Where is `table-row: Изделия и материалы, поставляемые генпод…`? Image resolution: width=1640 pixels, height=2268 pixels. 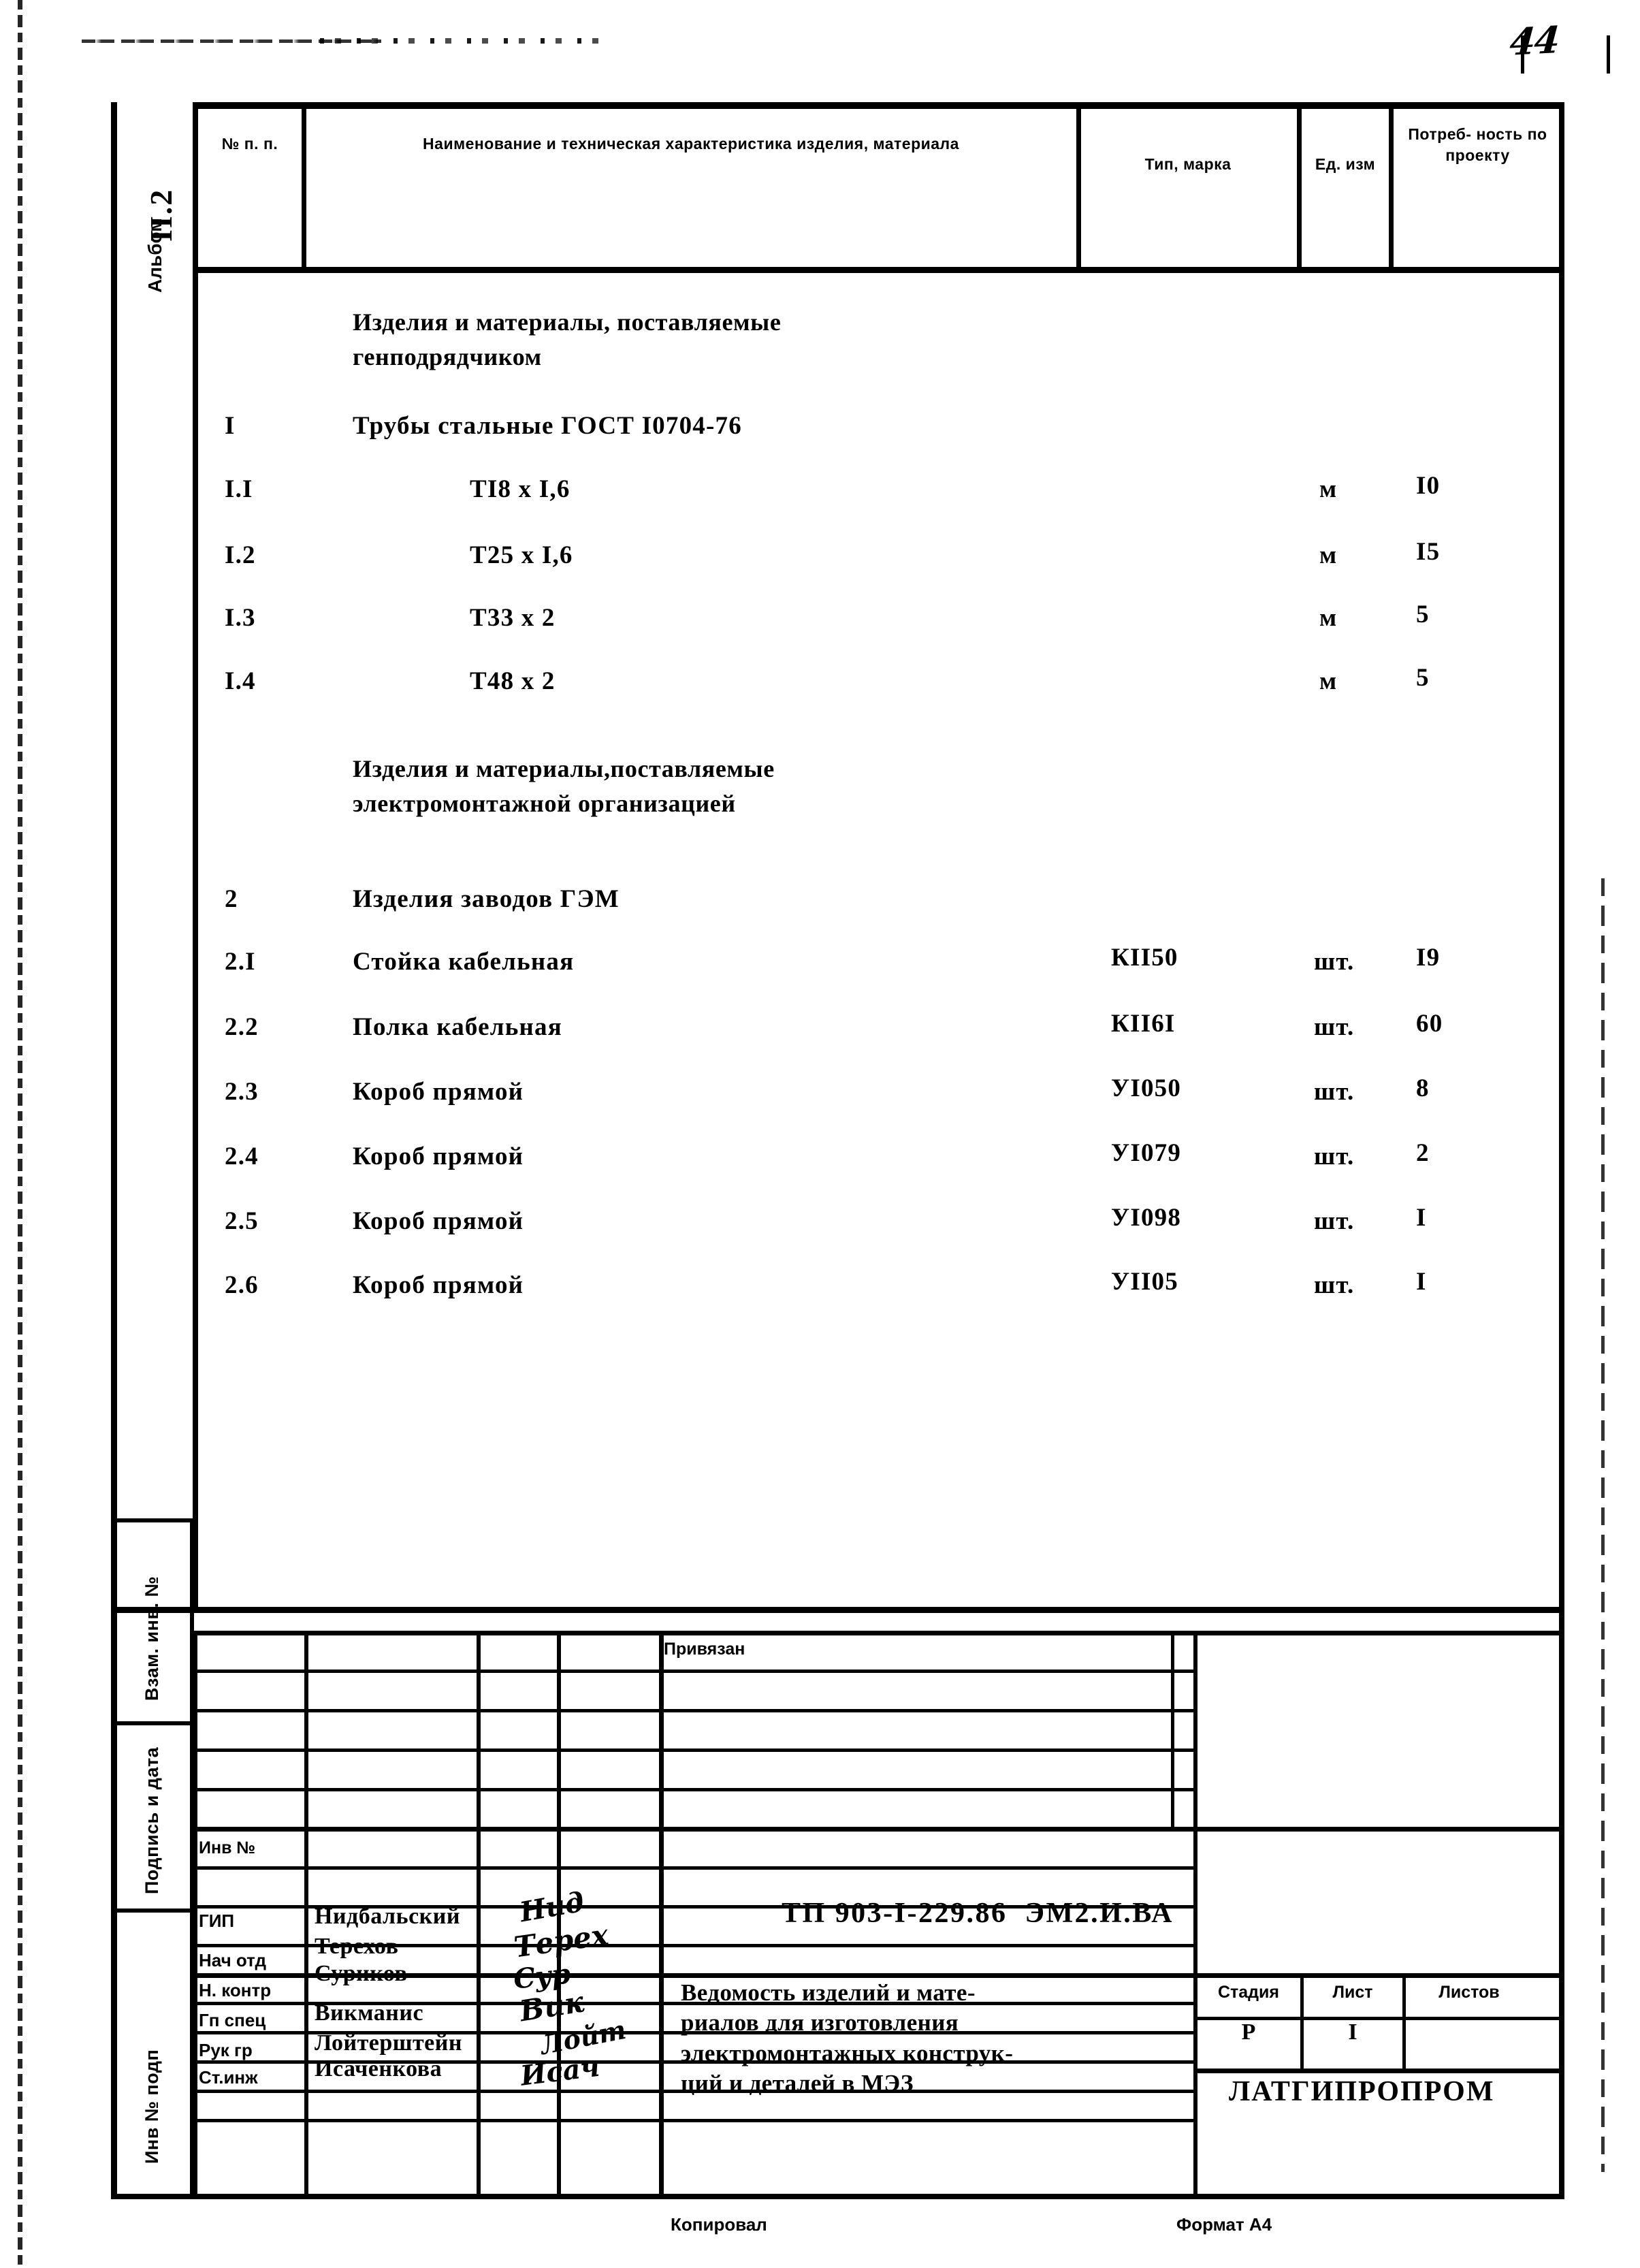 table-row: Изделия и материалы, поставляемые генпод… is located at coordinates (567, 339).